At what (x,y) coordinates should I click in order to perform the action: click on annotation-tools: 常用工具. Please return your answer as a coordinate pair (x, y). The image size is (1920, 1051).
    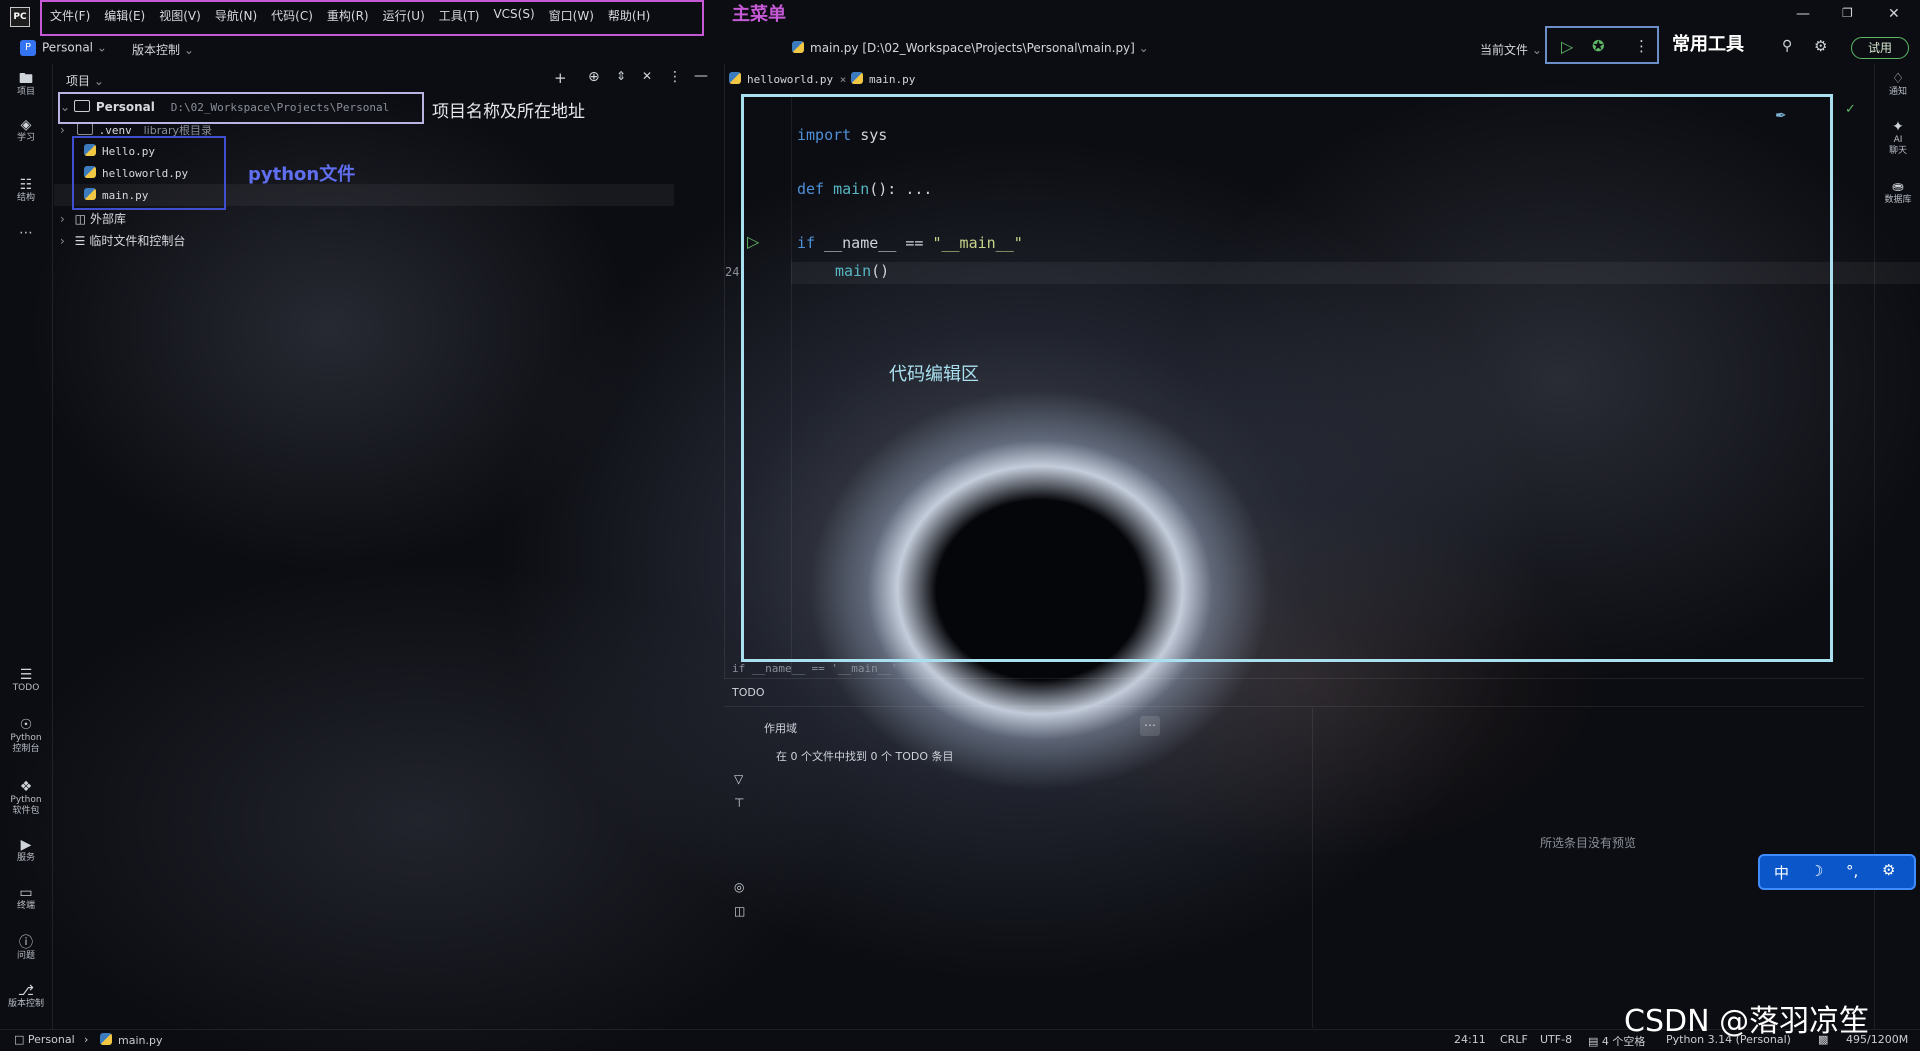
    Looking at the image, I should click on (1708, 44).